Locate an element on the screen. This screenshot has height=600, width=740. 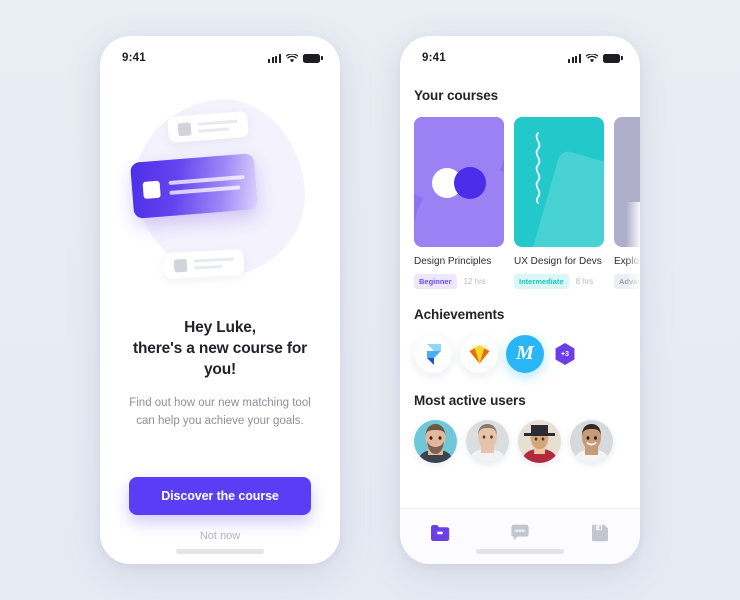
promo-subtext-line1: Find out how our new matching tool is located at coordinates (220, 403).